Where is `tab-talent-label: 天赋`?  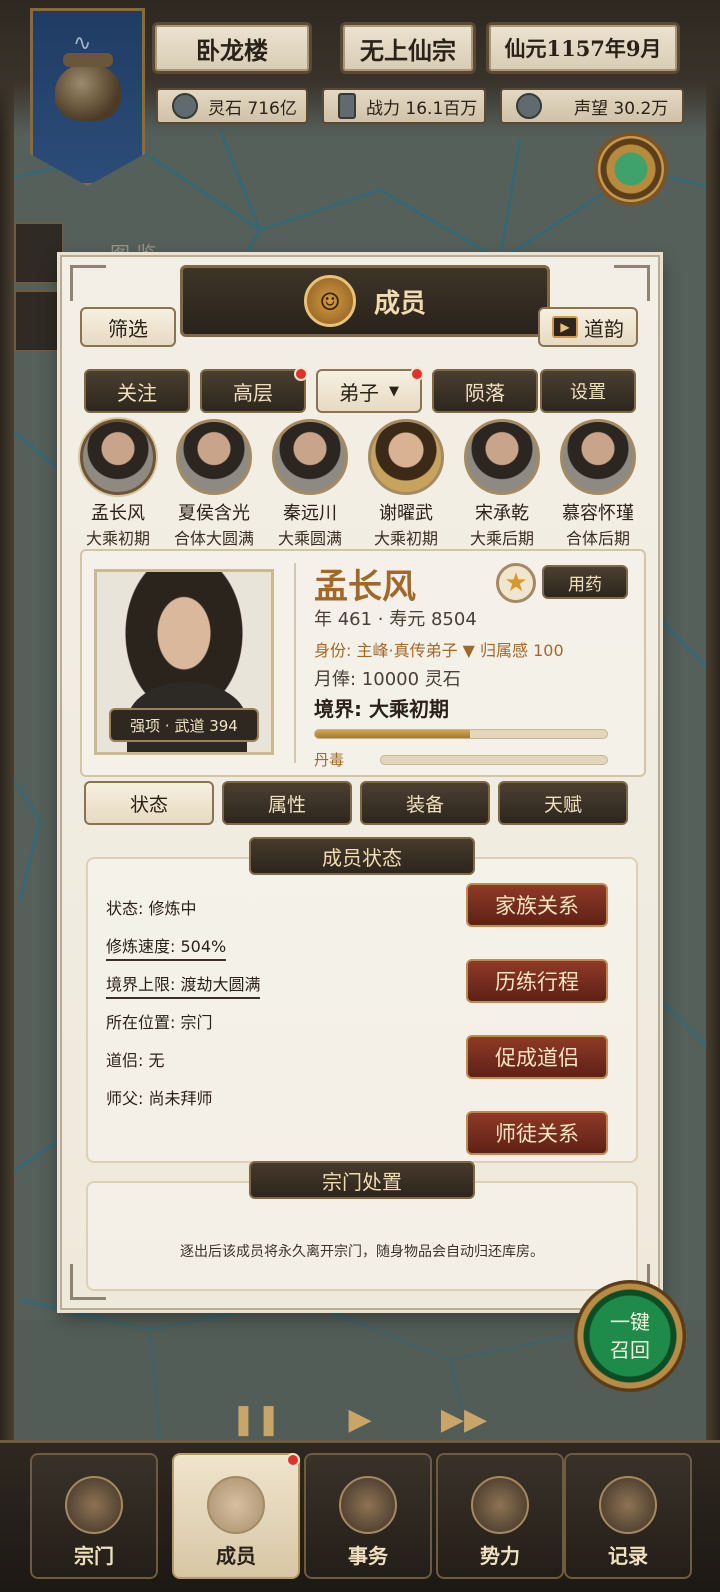 tab-talent-label: 天赋 is located at coordinates (562, 804).